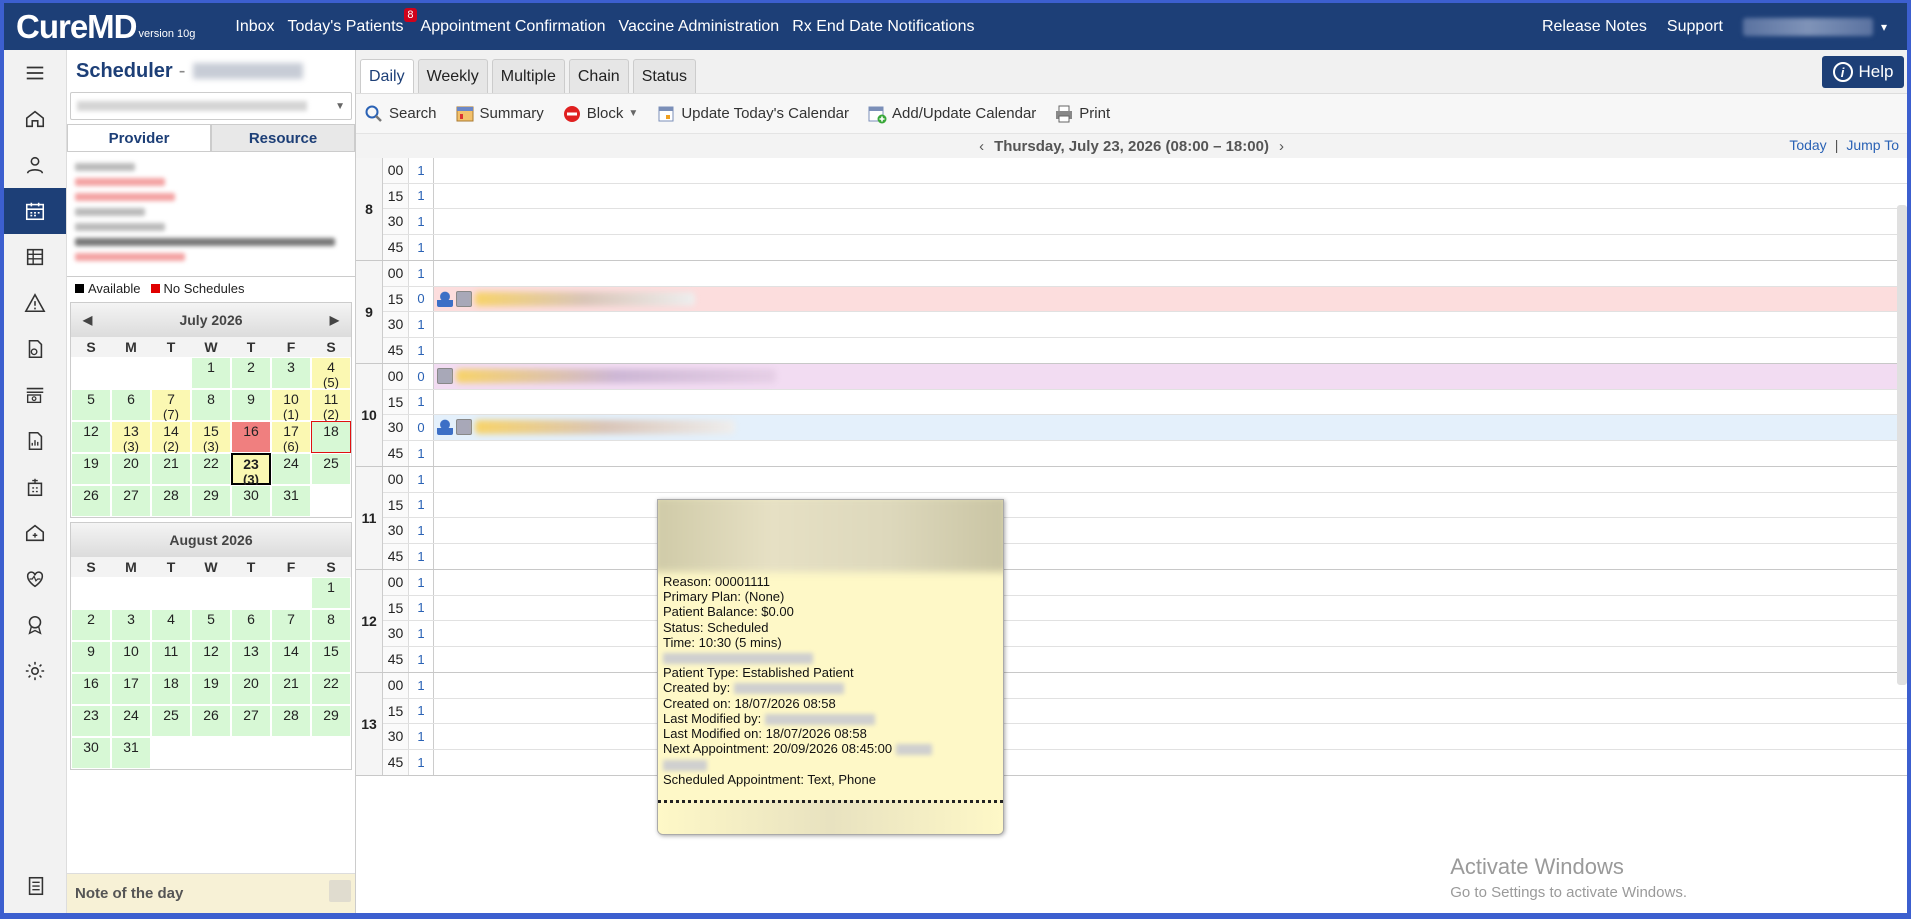  I want to click on calendar-day: 14, so click(291, 657).